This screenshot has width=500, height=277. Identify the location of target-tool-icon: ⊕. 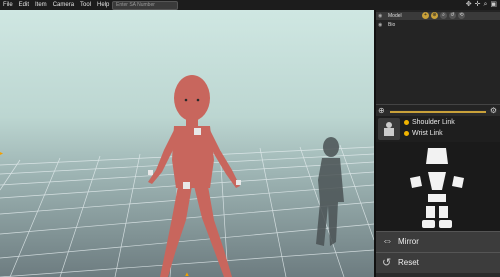
(434, 15).